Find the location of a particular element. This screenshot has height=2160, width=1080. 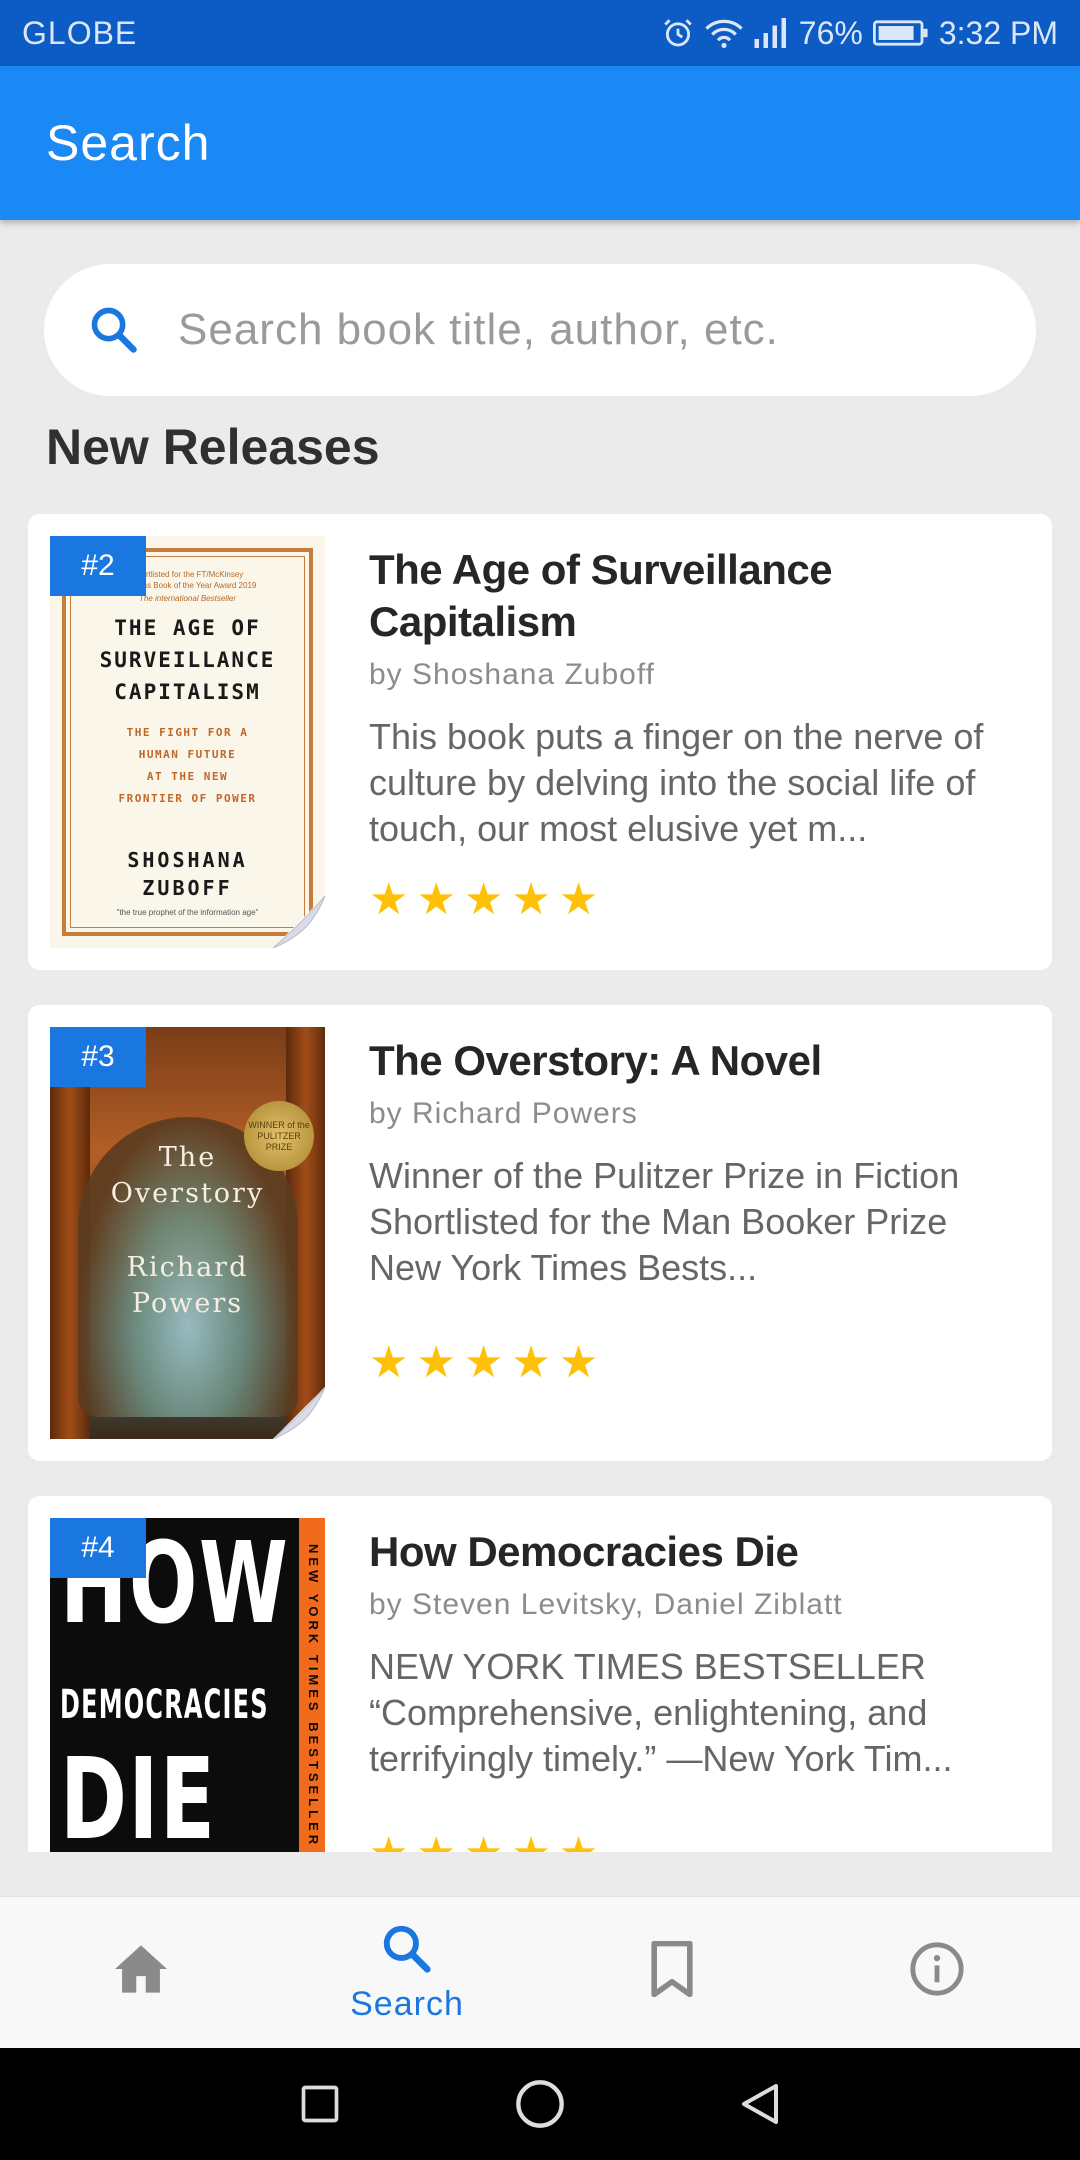

signal-icon is located at coordinates (771, 33).